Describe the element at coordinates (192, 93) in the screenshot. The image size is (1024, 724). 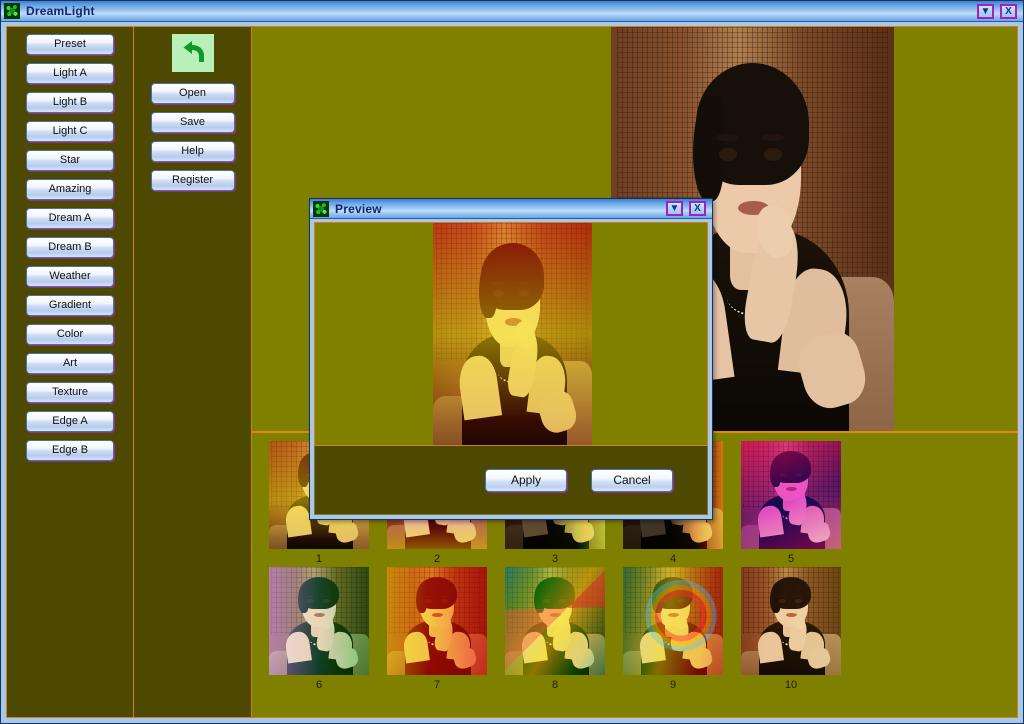
I see `open-button: Open` at that location.